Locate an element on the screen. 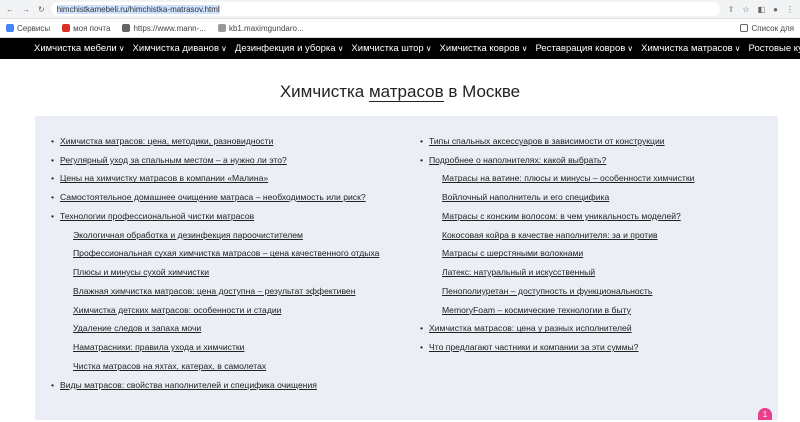 The width and height of the screenshot is (800, 422). bookmark-item: моя почта is located at coordinates (86, 28).